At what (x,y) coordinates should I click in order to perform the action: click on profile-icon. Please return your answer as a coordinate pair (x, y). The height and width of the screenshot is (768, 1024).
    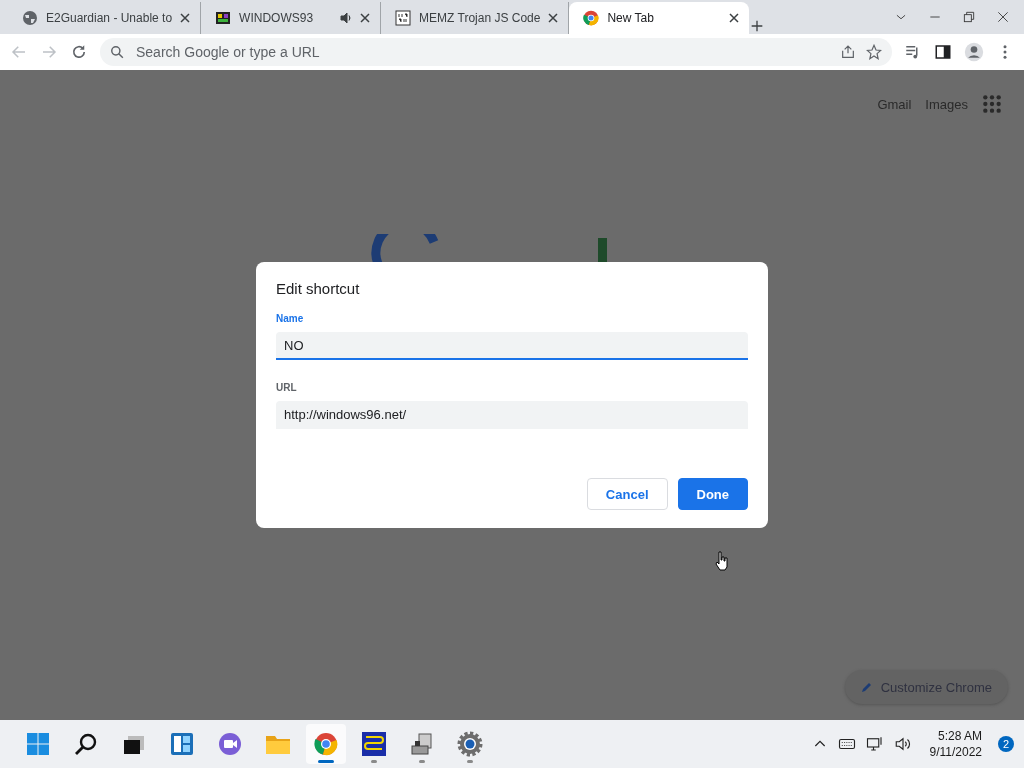
    Looking at the image, I should click on (974, 52).